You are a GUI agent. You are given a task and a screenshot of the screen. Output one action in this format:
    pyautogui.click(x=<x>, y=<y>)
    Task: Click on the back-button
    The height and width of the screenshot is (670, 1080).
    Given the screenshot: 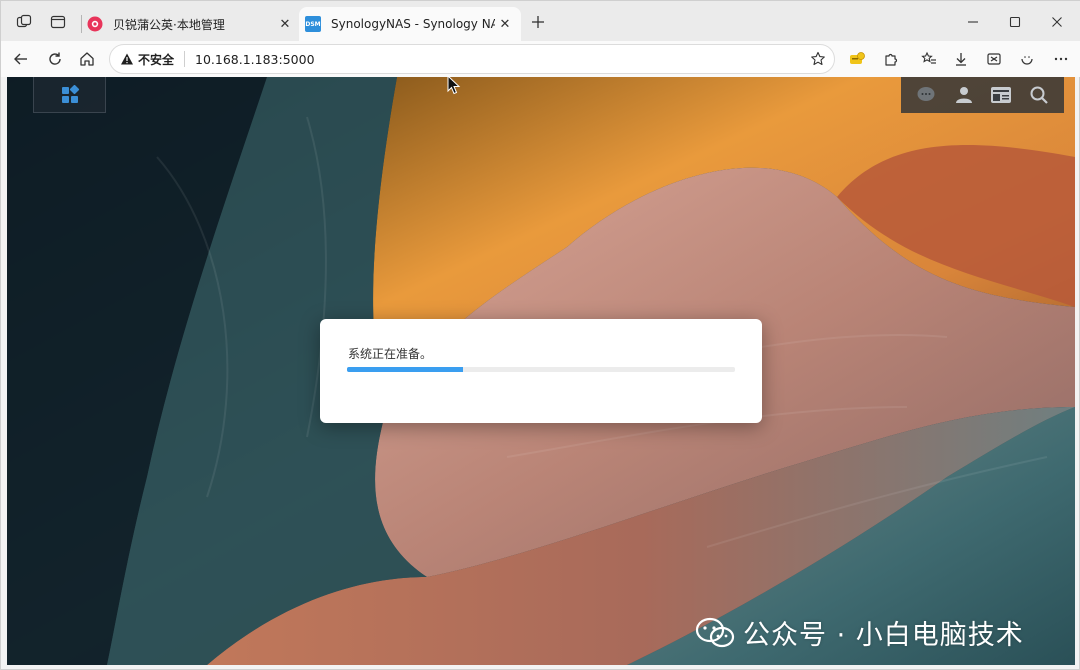 What is the action you would take?
    pyautogui.click(x=21, y=59)
    